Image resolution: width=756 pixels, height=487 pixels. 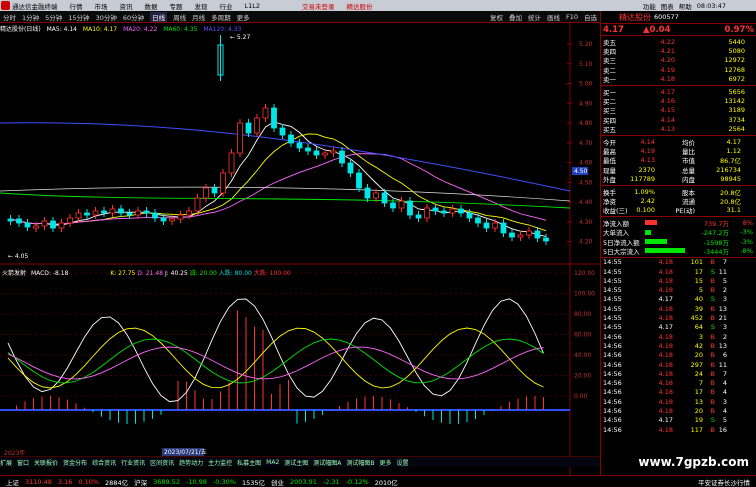 I want to click on tab-8: 主力监控, so click(x=220, y=462).